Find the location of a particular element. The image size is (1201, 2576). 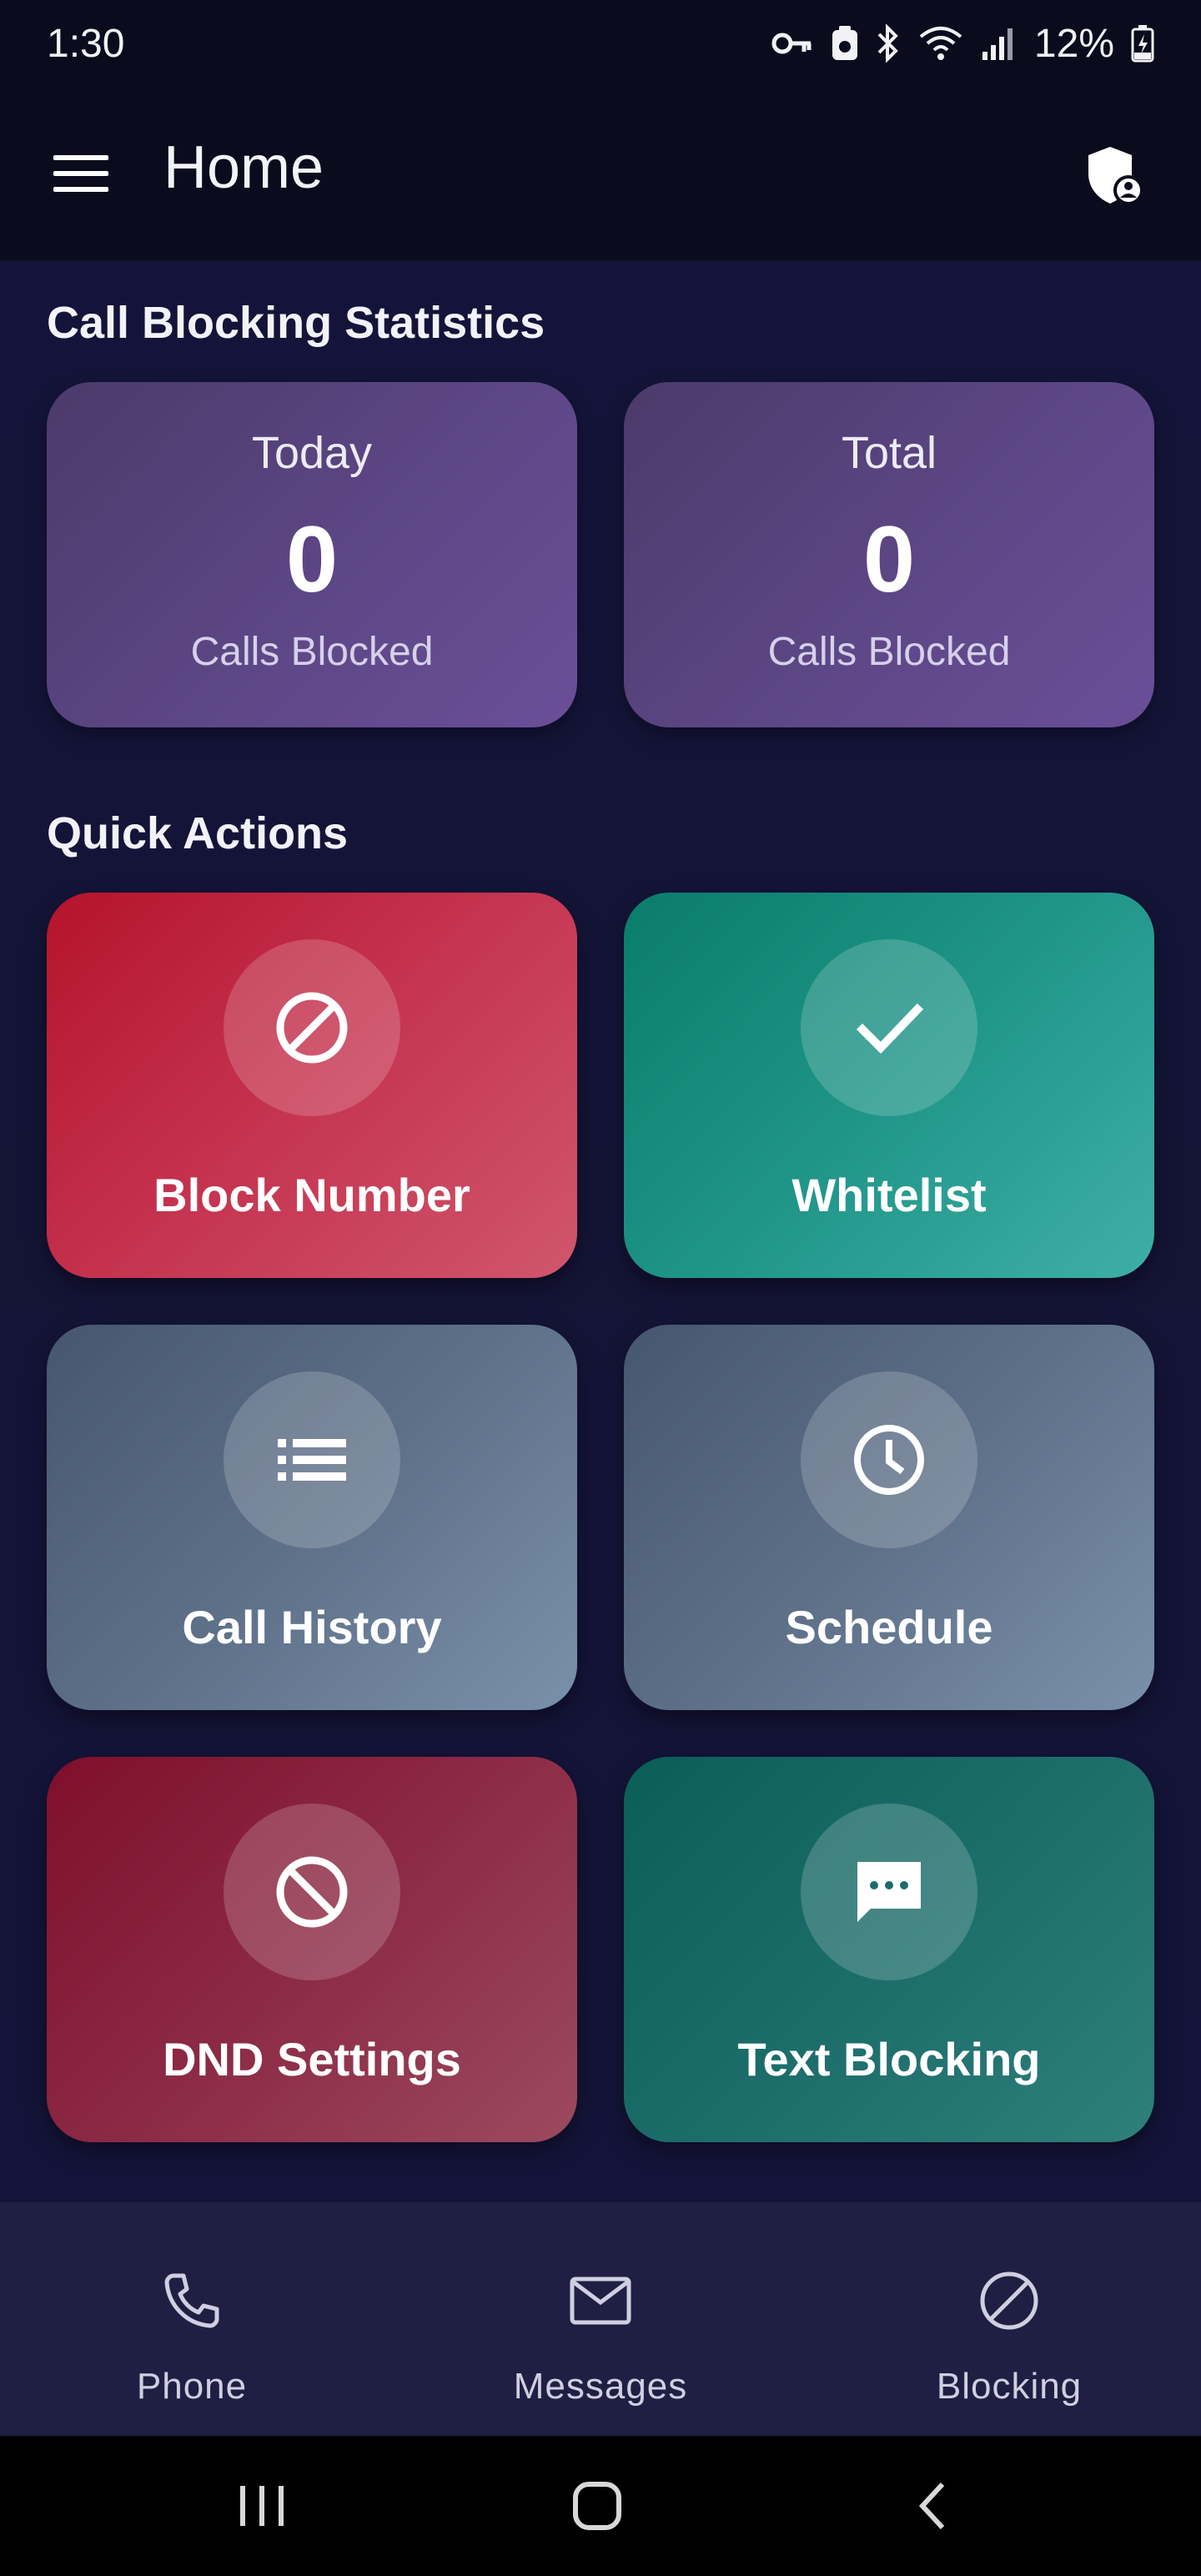

text-blocking-card: Text Blocking is located at coordinates (889, 1949).